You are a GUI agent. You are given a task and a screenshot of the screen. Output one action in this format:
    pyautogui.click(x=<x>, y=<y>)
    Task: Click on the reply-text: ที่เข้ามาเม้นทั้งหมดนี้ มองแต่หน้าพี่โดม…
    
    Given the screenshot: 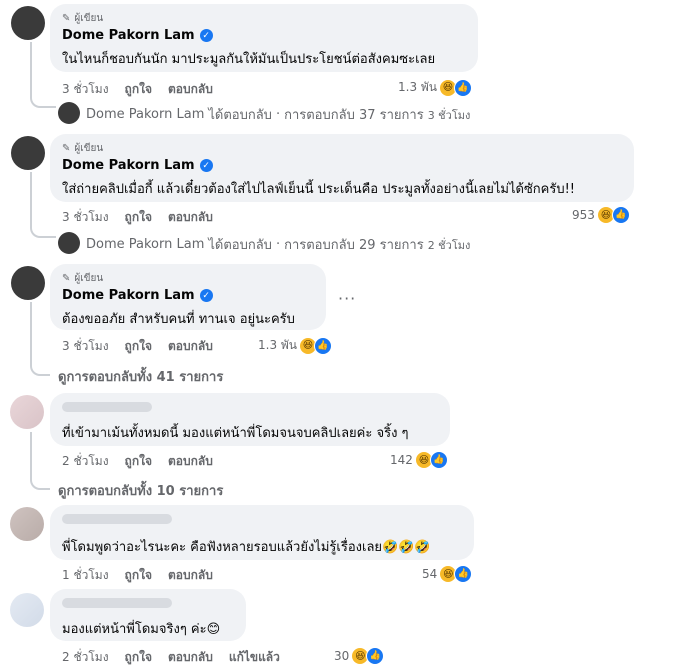 What is the action you would take?
    pyautogui.click(x=235, y=433)
    